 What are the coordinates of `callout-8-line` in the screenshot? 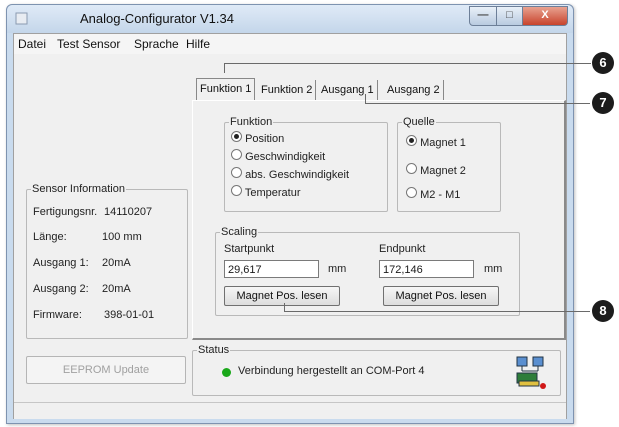 It's located at (437, 311).